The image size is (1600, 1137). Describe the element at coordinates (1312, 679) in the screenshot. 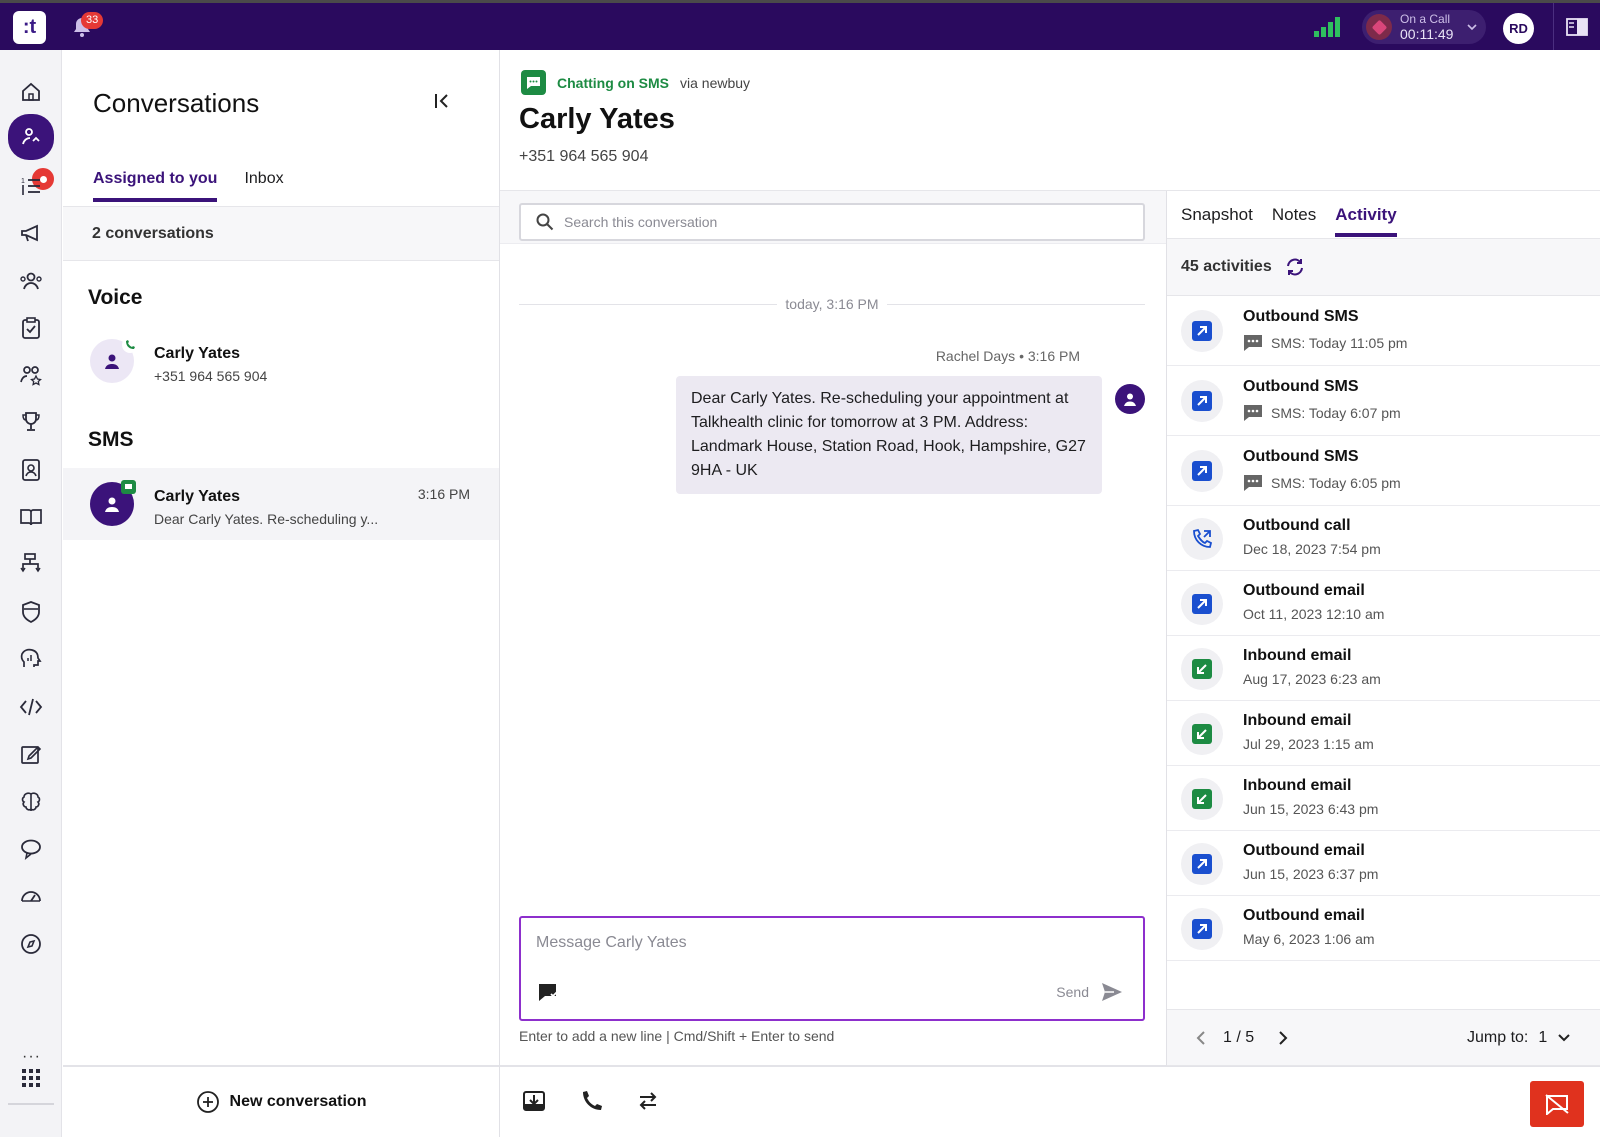

I see `activity-subtitle: Aug 17, 2023 6:23 am` at that location.